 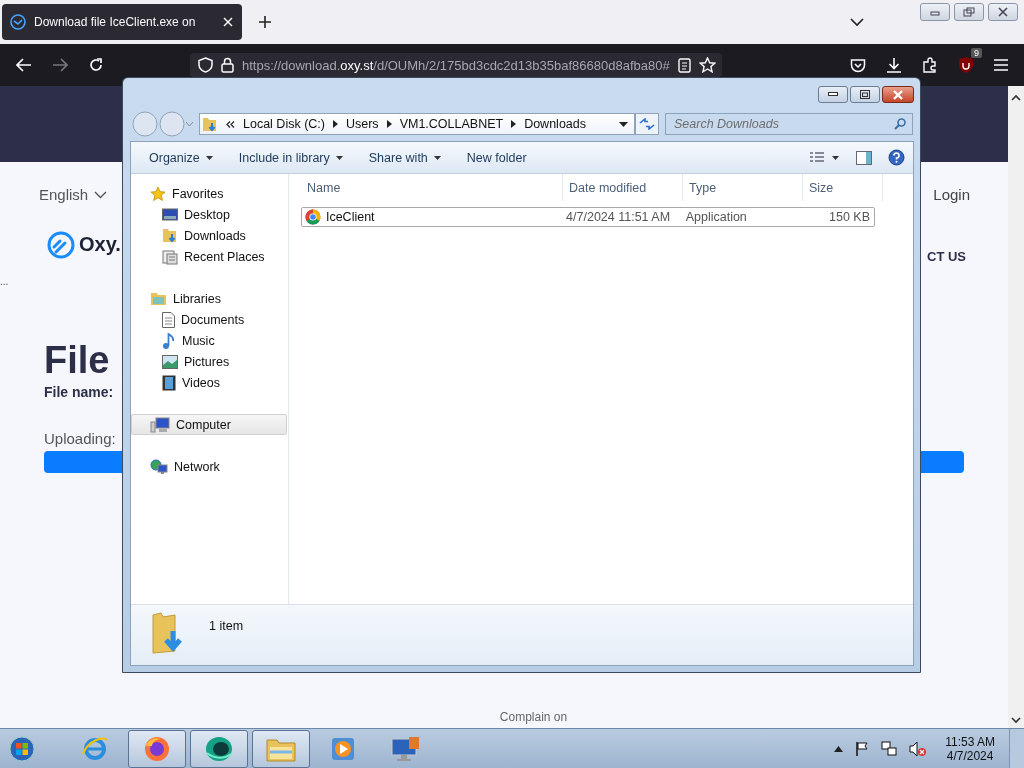 I want to click on extension-badge: 9, so click(x=976, y=53).